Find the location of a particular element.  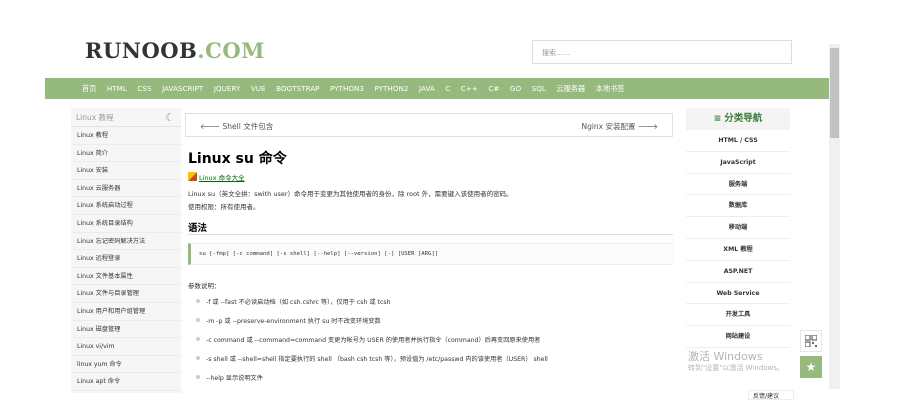

arrow-right-icon: 🡒 is located at coordinates (647, 126).